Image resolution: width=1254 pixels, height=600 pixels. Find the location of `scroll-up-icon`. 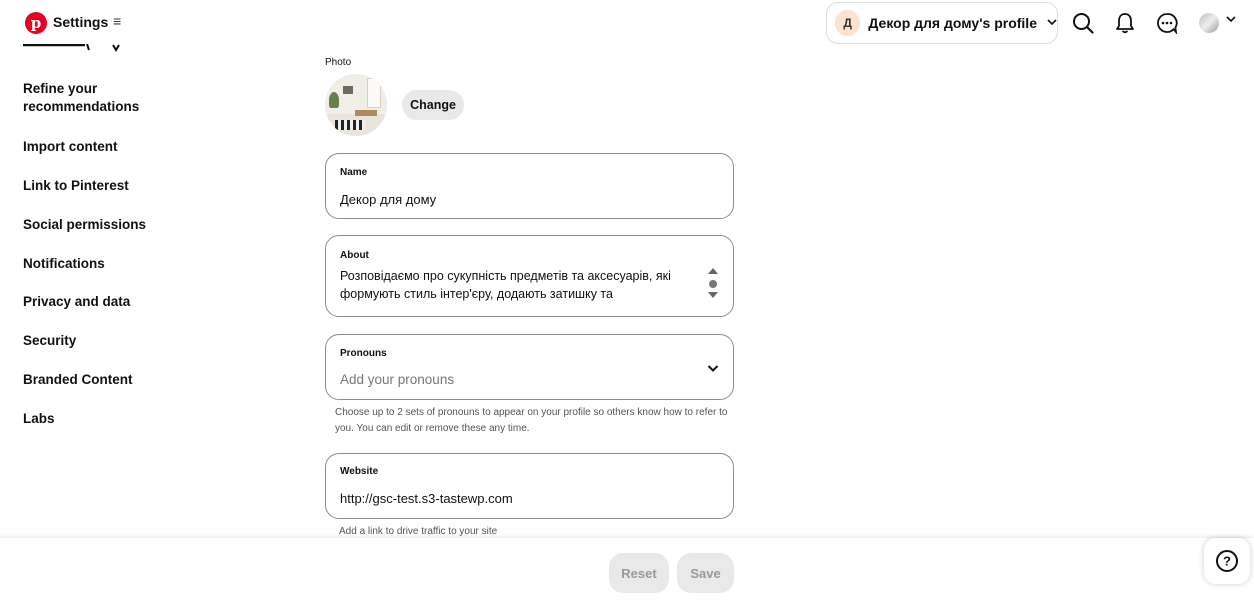

scroll-up-icon is located at coordinates (713, 271).